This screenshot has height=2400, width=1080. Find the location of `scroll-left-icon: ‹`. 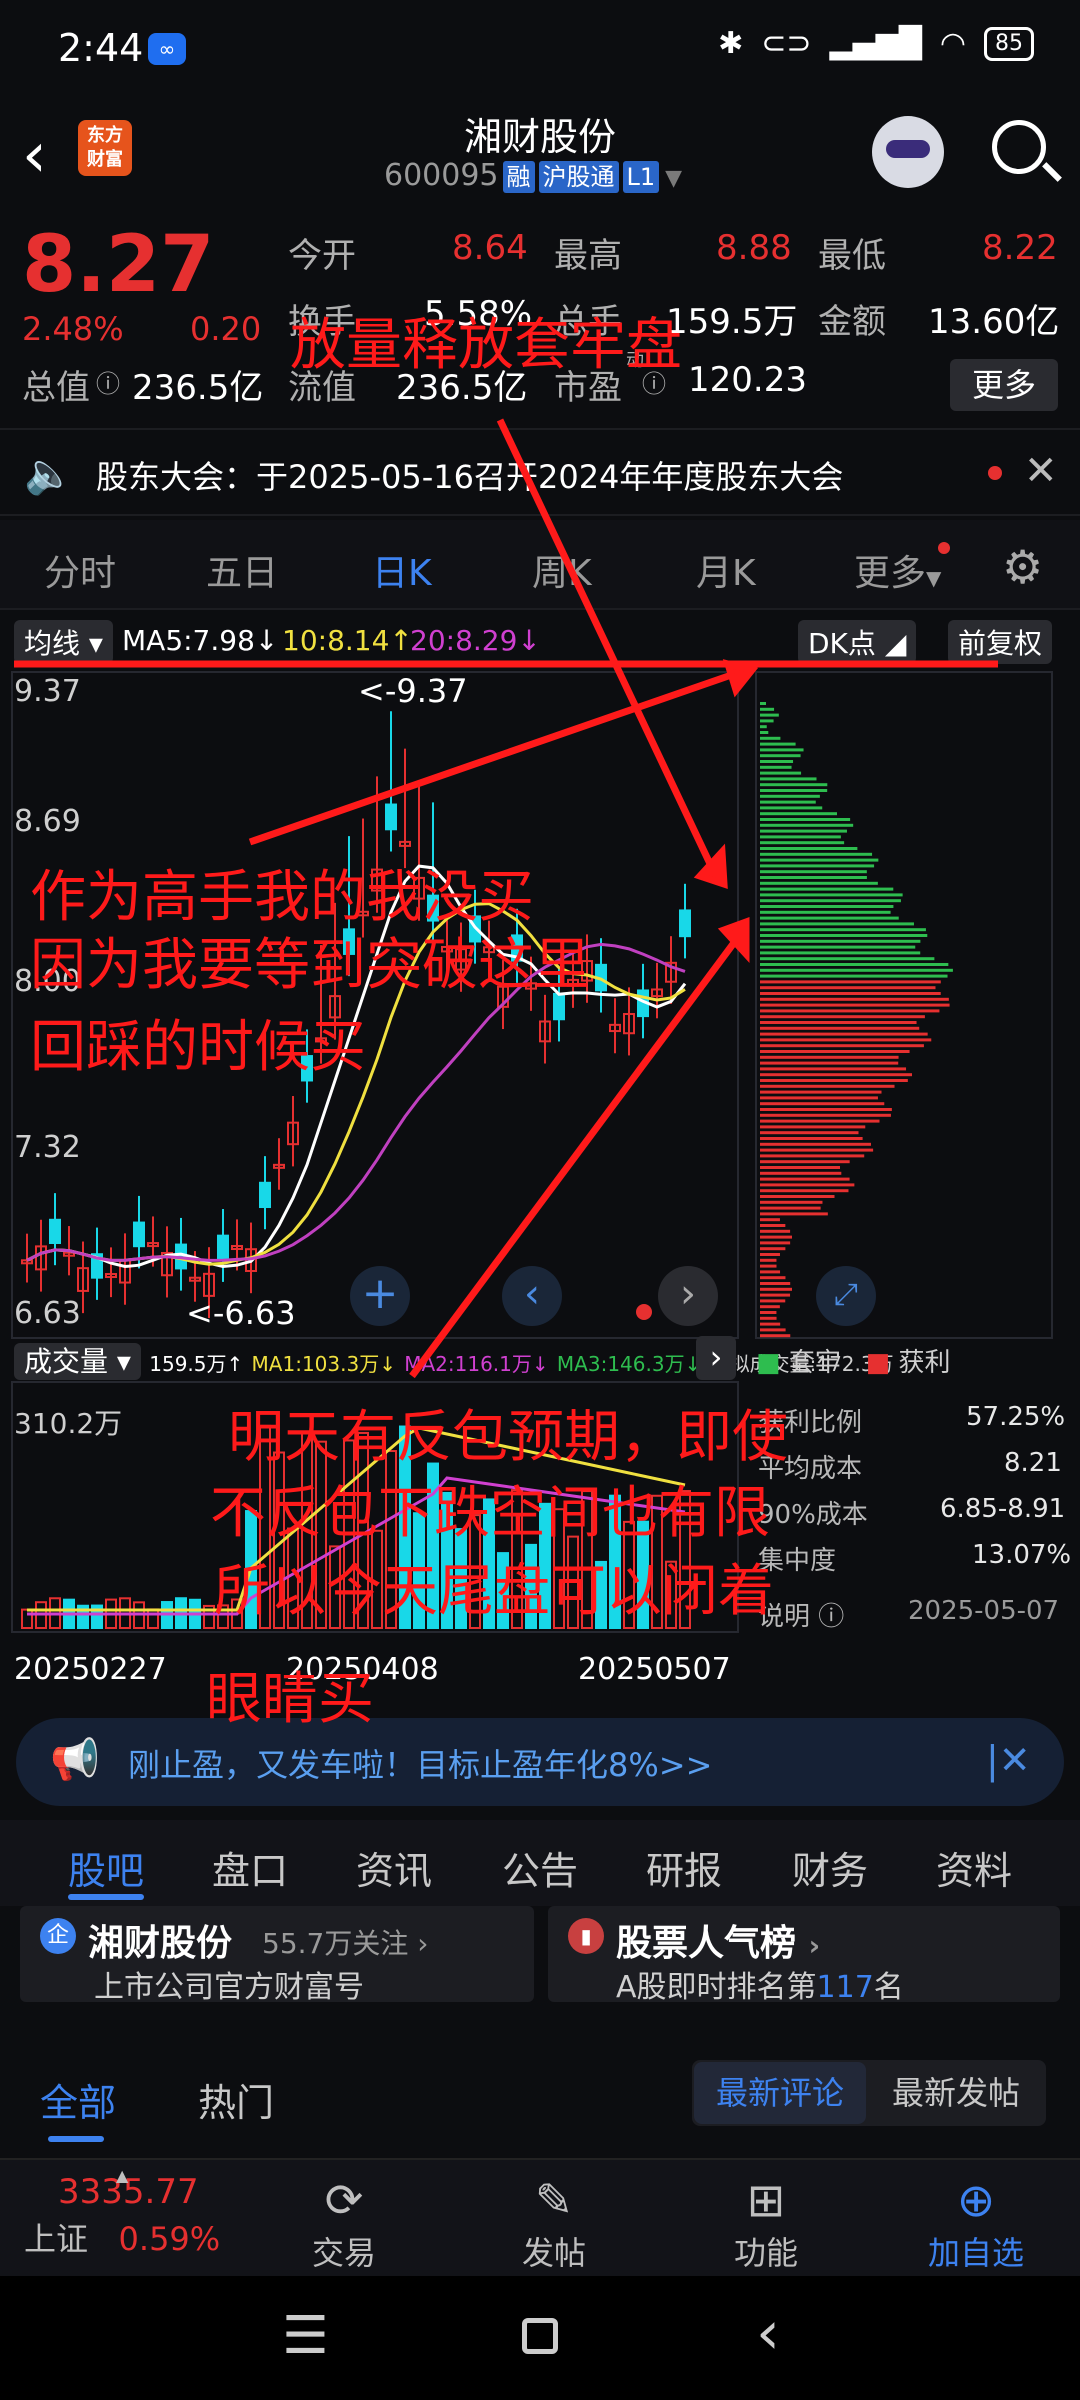

scroll-left-icon: ‹ is located at coordinates (532, 1296).